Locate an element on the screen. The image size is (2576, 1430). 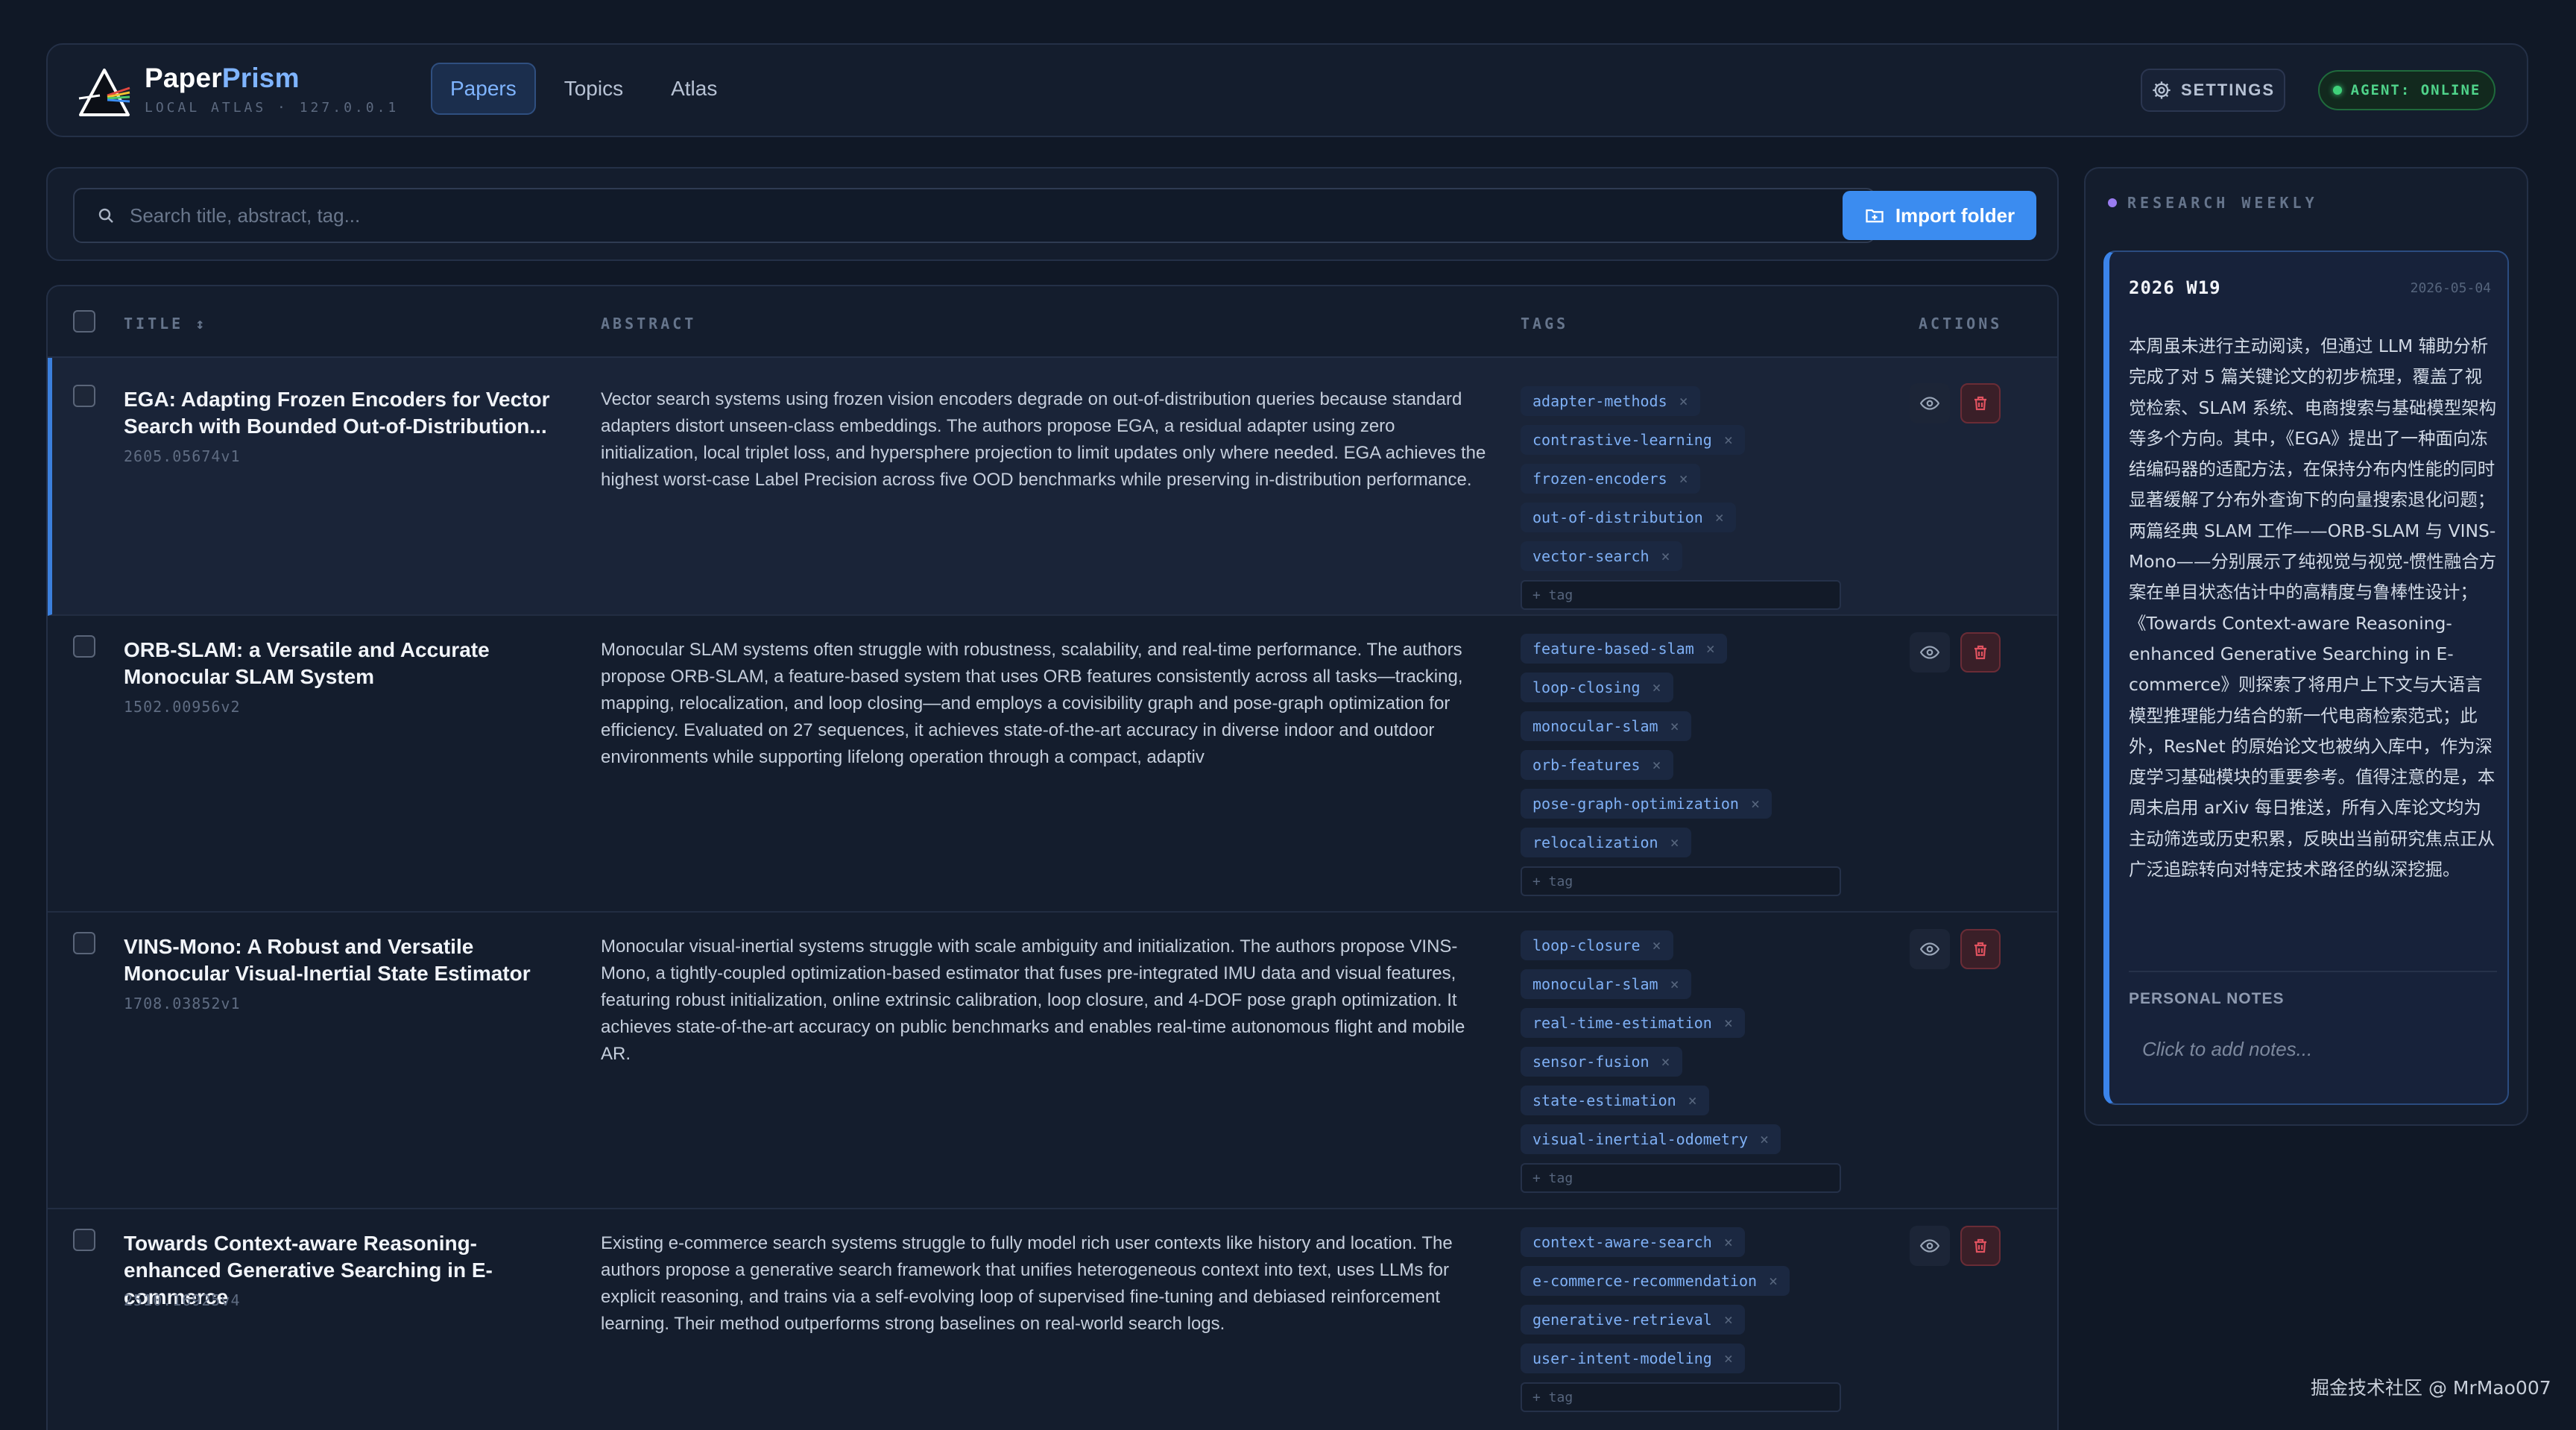
bullet-dot-icon is located at coordinates (2112, 203).